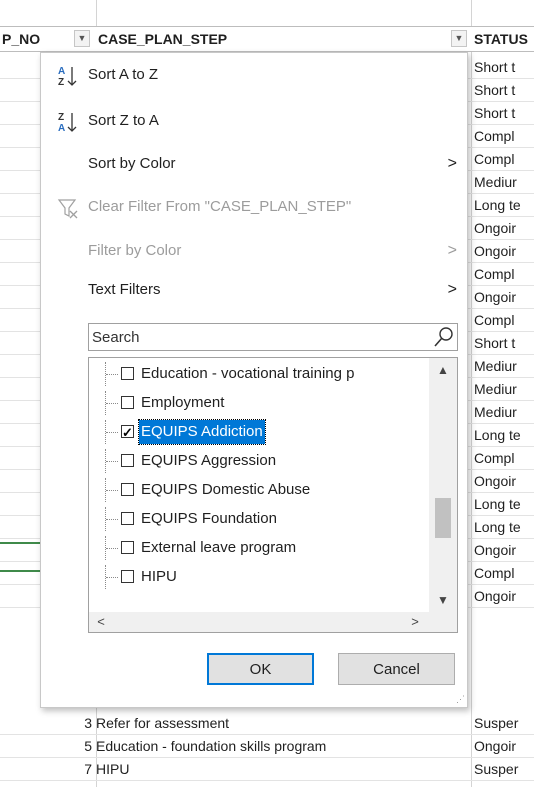 The height and width of the screenshot is (787, 534). Describe the element at coordinates (396, 669) in the screenshot. I see `cancel-button: Cancel` at that location.